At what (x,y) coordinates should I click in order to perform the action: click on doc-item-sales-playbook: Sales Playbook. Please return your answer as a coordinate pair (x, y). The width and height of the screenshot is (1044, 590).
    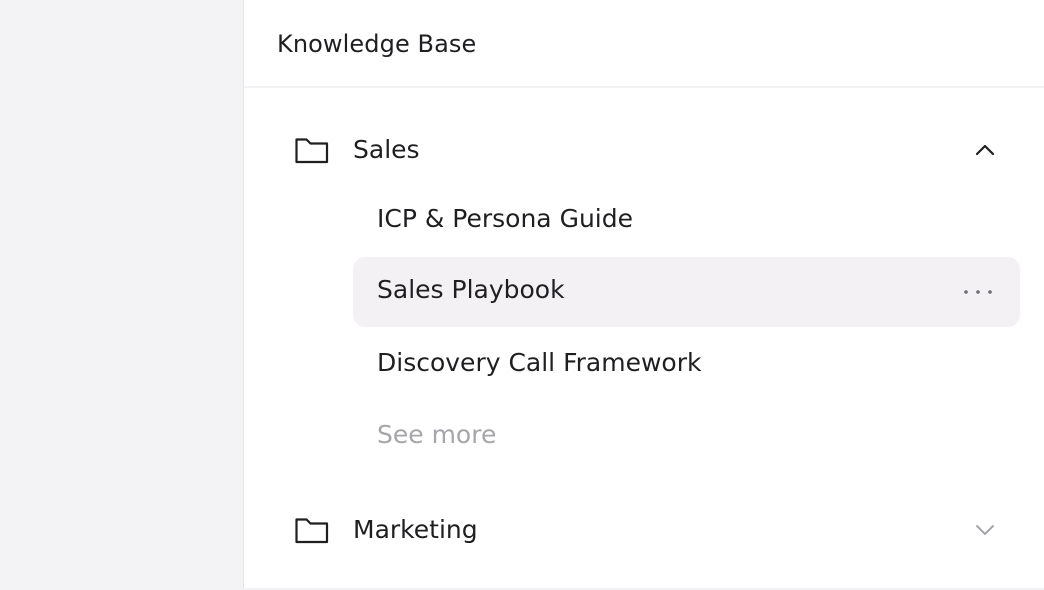
    Looking at the image, I should click on (686, 292).